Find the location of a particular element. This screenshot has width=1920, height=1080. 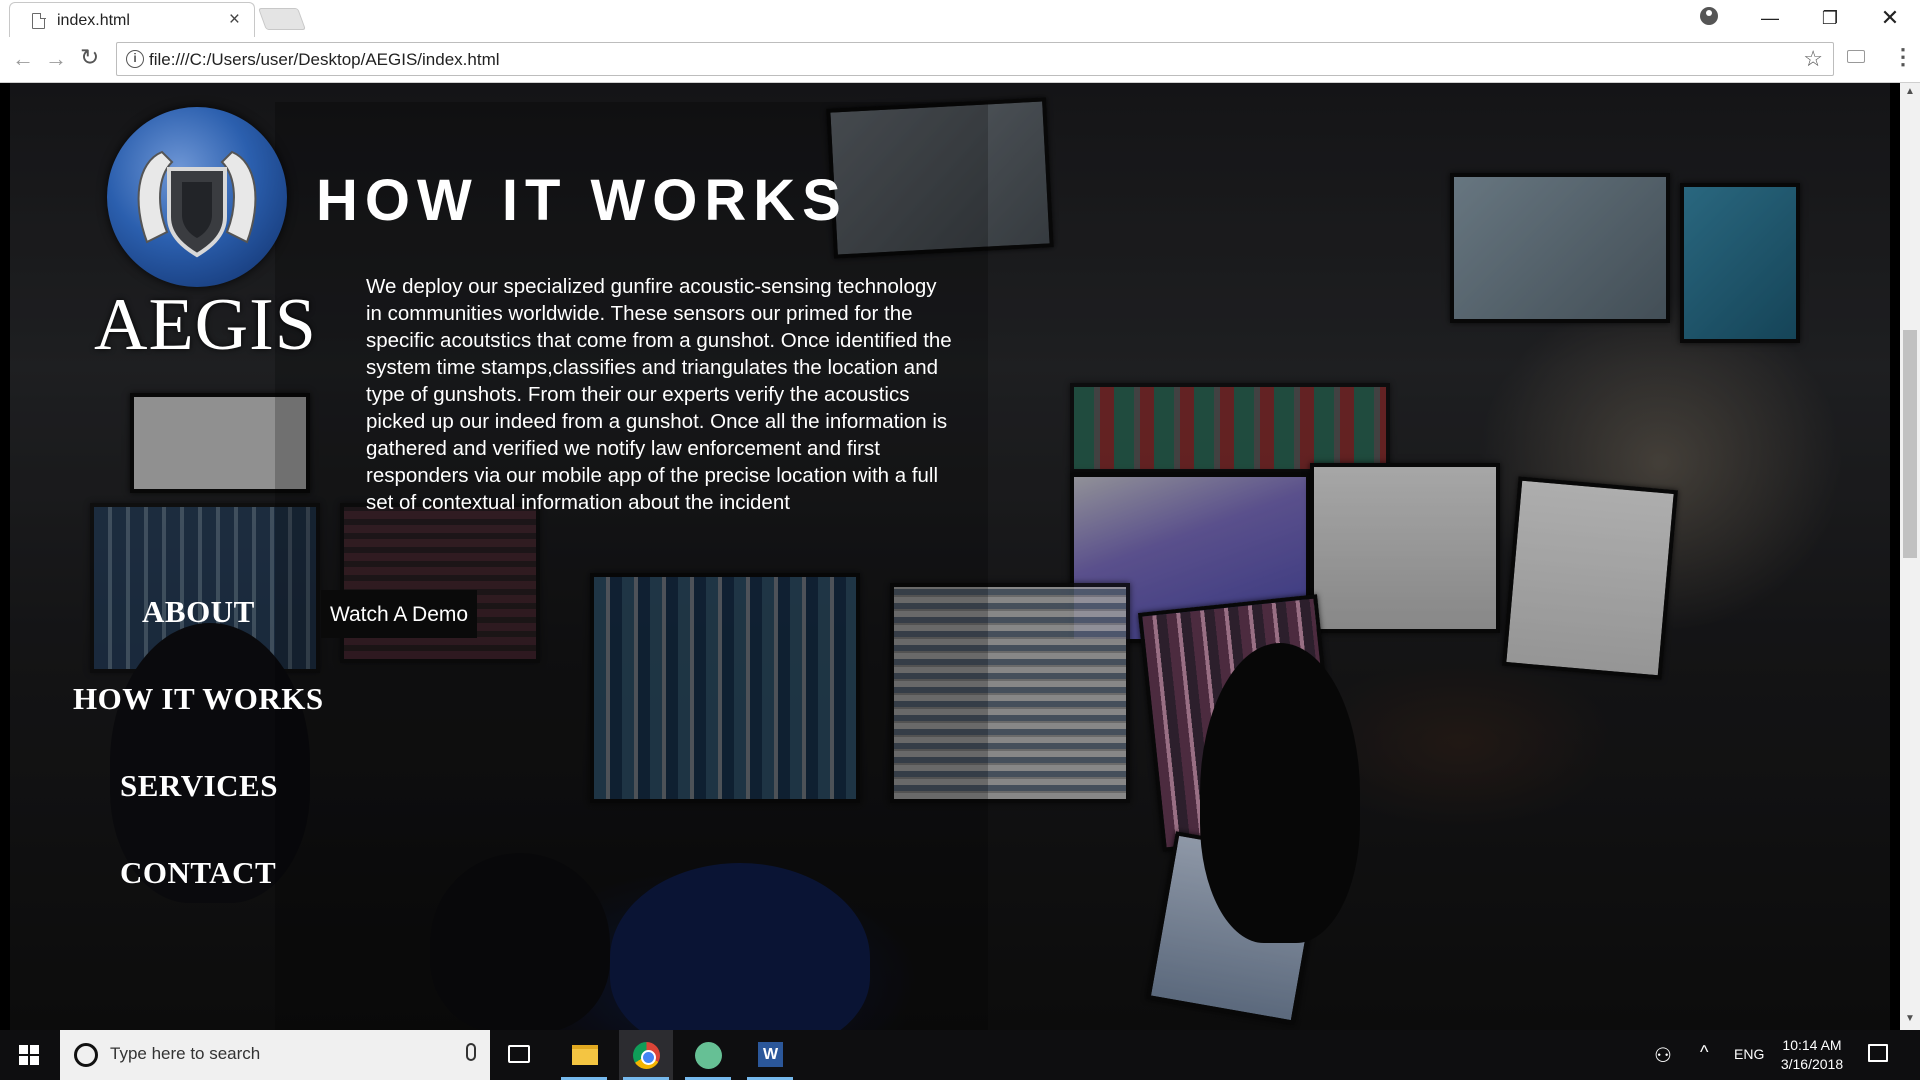

aegis-logo-emblem is located at coordinates (197, 197).